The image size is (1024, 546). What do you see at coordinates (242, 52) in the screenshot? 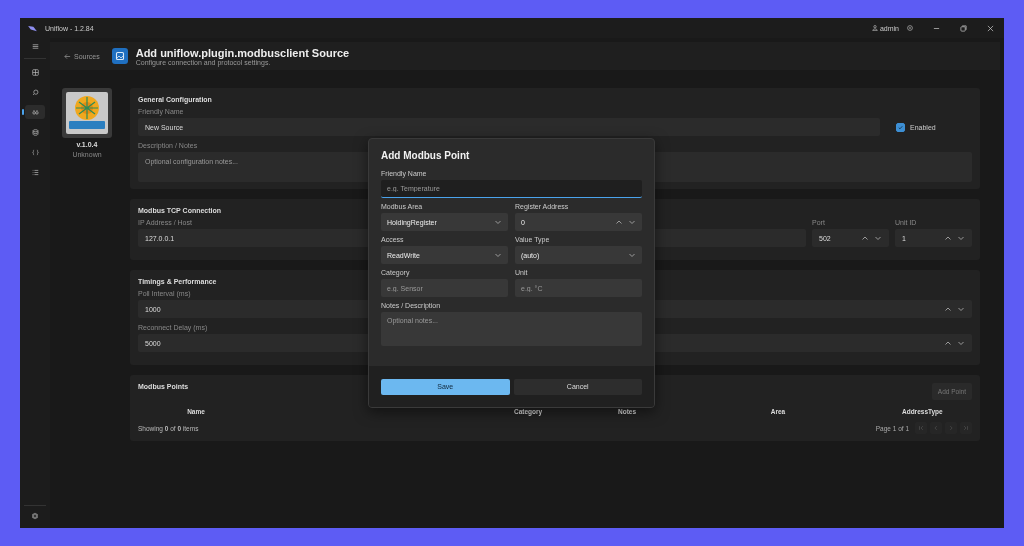
I see `page-title: Add uniflow.plugin.modbusclient Source` at bounding box center [242, 52].